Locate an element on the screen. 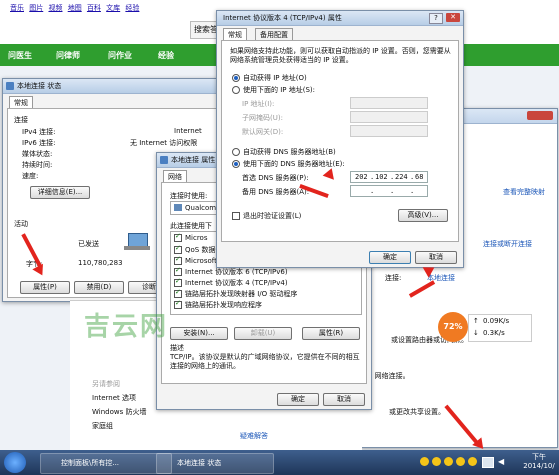 The height and width of the screenshot is (475, 559). list-item: Internet 协议版本 6 (TCP/IPv6) is located at coordinates (231, 271).